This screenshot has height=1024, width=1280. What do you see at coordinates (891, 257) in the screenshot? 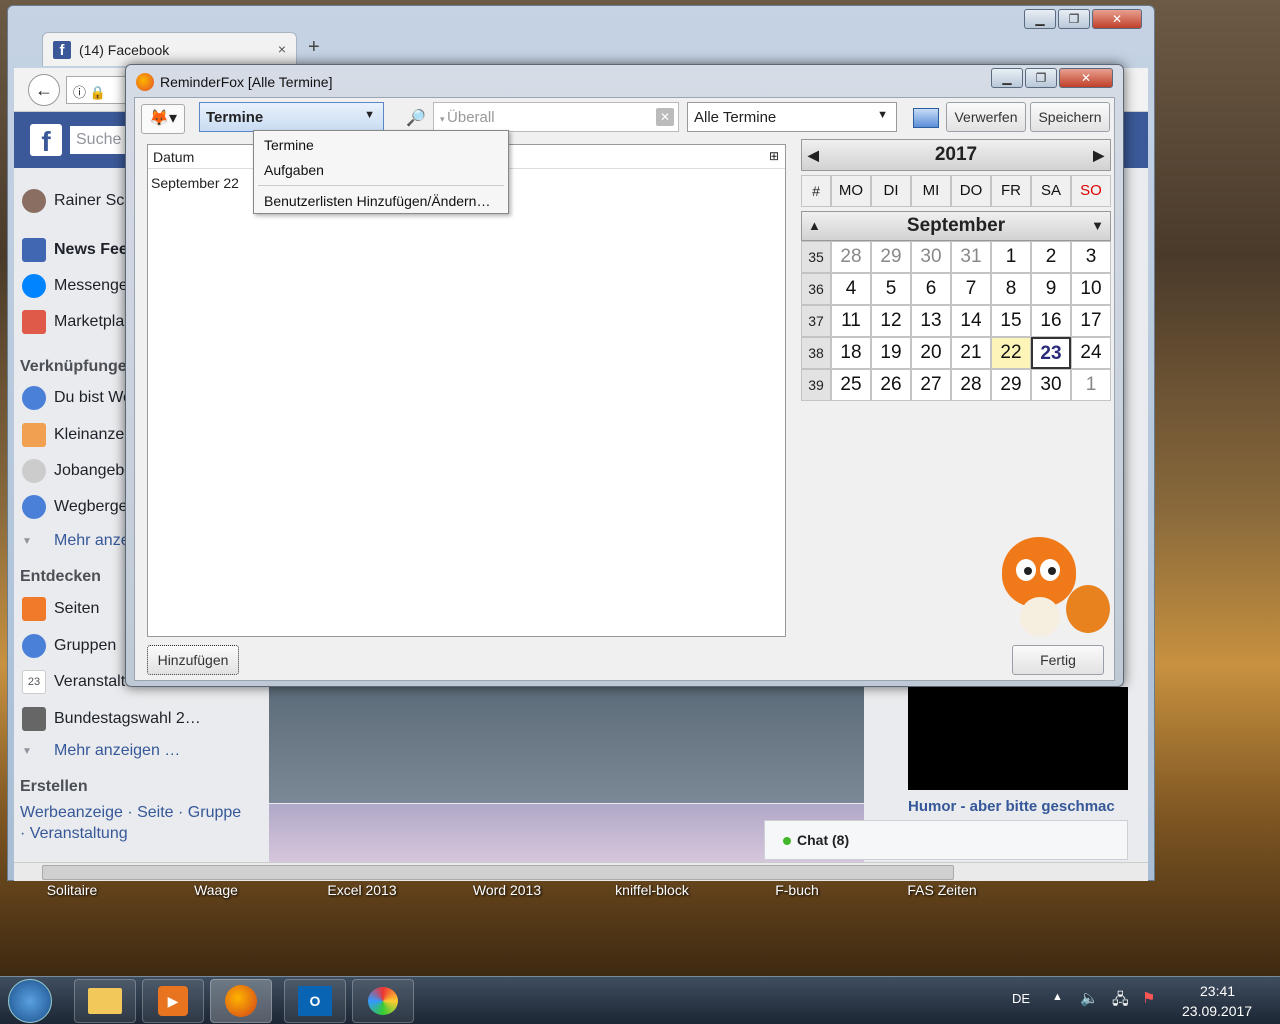
I see `calendar-day: 29` at bounding box center [891, 257].